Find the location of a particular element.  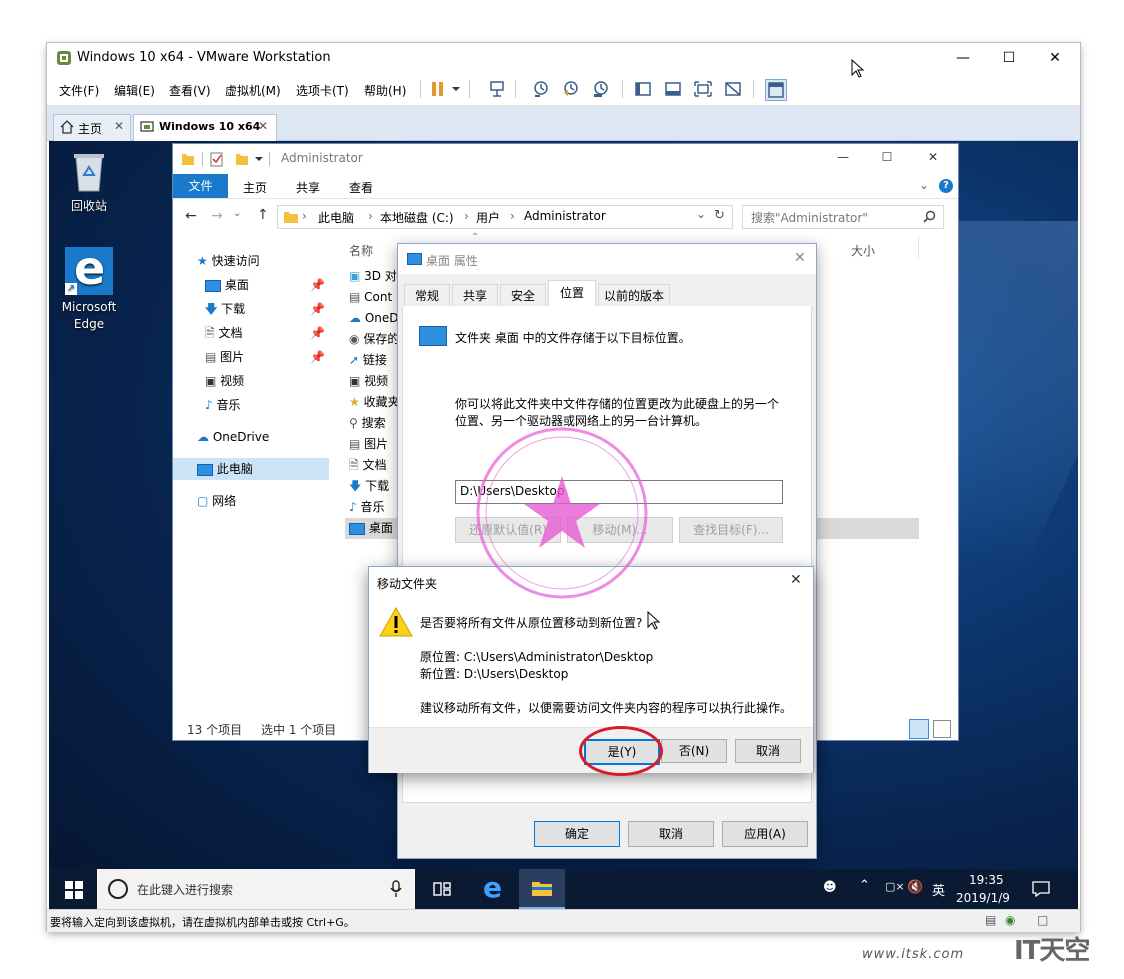

file-item-music: ♪ 音乐 is located at coordinates (367, 507).